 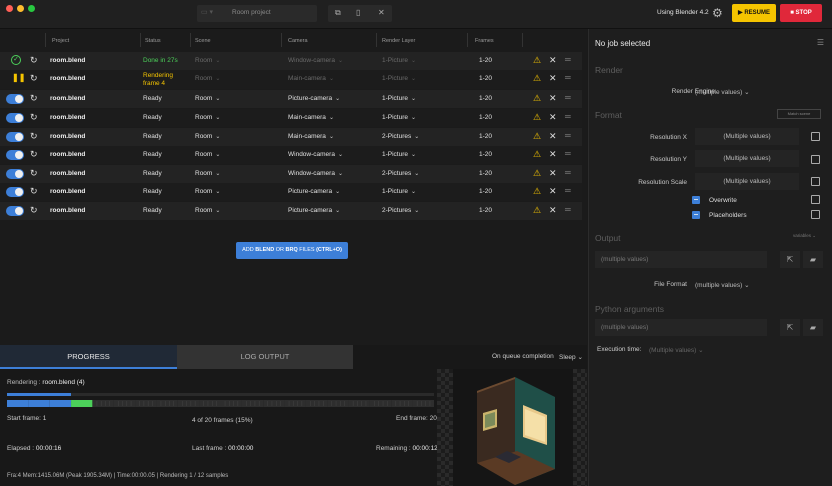 What do you see at coordinates (804, 236) in the screenshot?
I see `variables-dropdown: variables ⌄` at bounding box center [804, 236].